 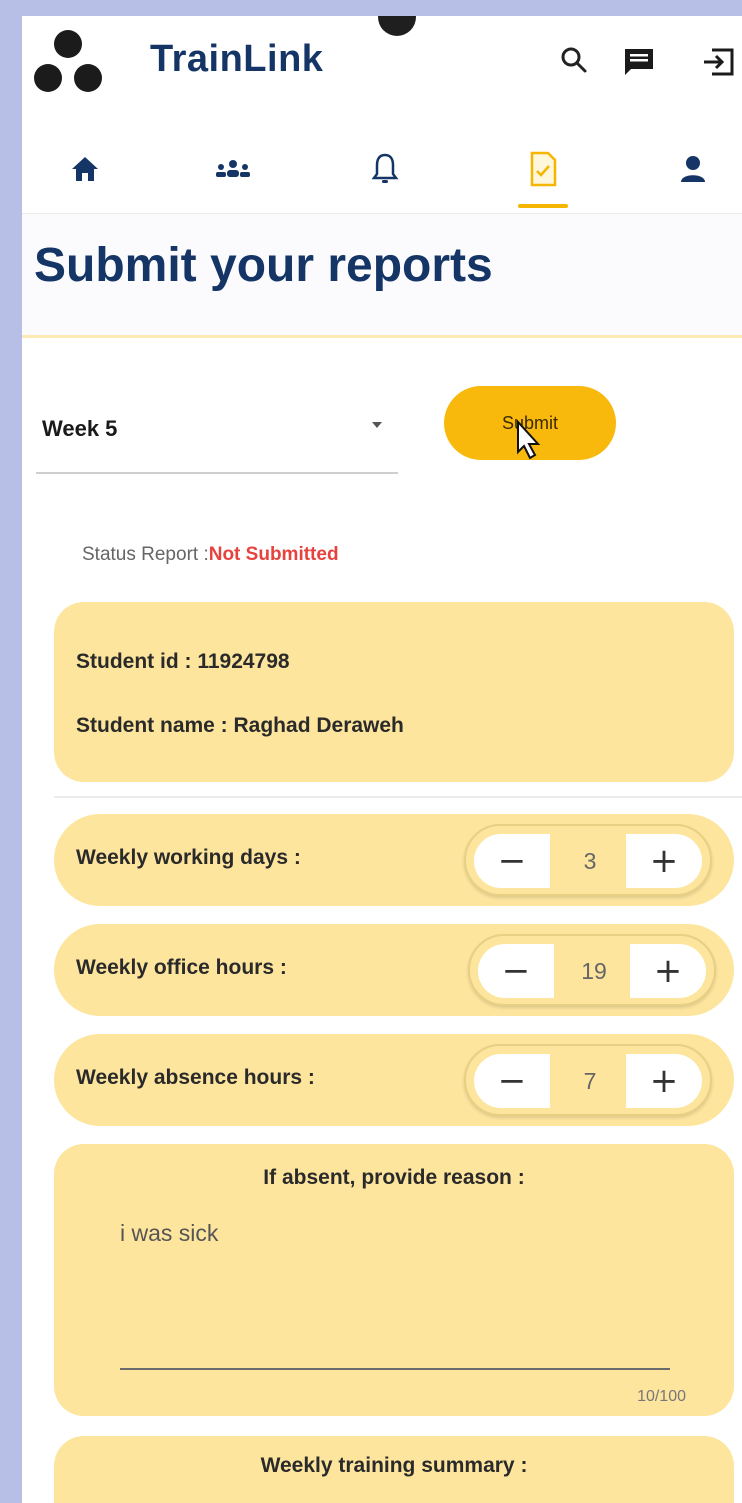 I want to click on working-days-value: 3, so click(x=590, y=860).